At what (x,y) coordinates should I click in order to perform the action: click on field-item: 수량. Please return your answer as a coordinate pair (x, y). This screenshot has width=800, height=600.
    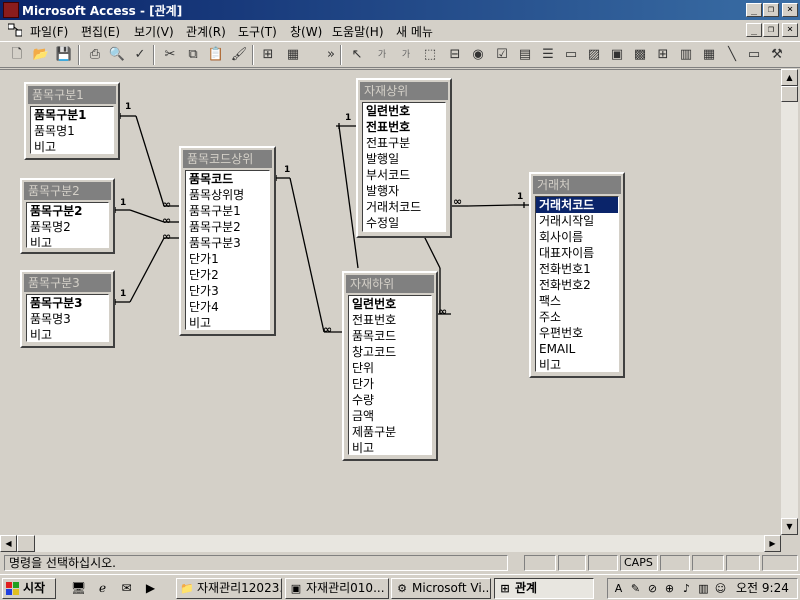
    Looking at the image, I should click on (390, 400).